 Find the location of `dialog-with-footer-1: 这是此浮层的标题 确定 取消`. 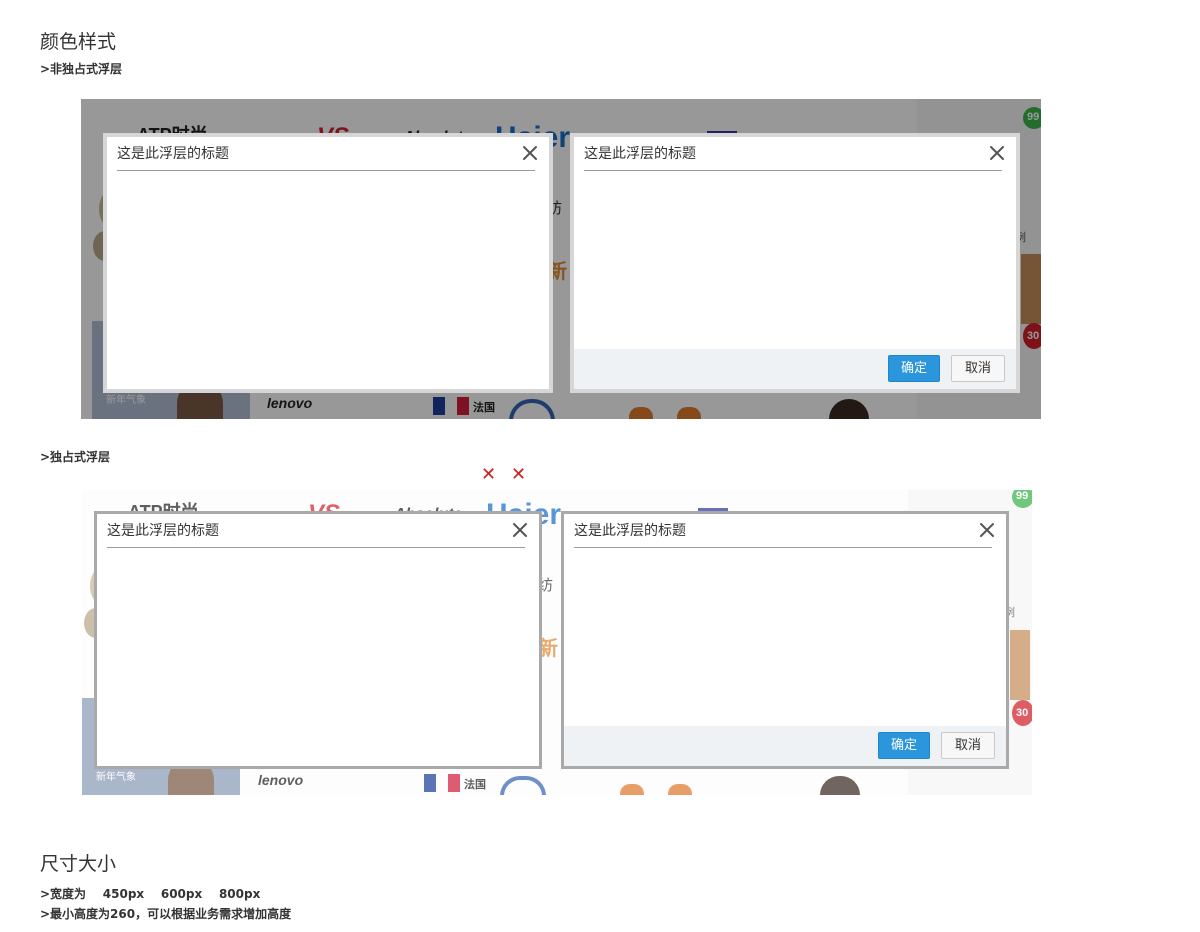

dialog-with-footer-1: 这是此浮层的标题 确定 取消 is located at coordinates (795, 263).